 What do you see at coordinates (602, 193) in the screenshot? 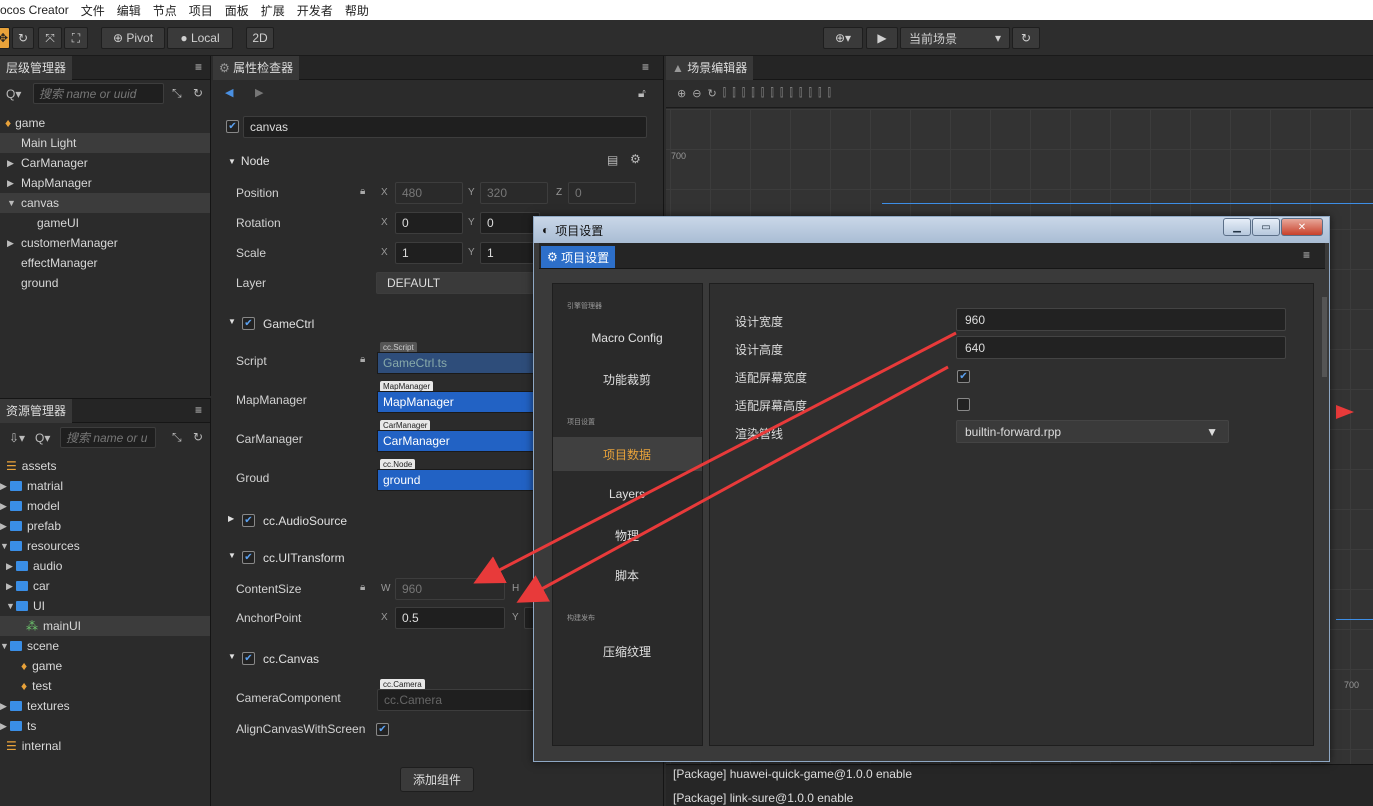
I see `position-z-input: 0` at bounding box center [602, 193].